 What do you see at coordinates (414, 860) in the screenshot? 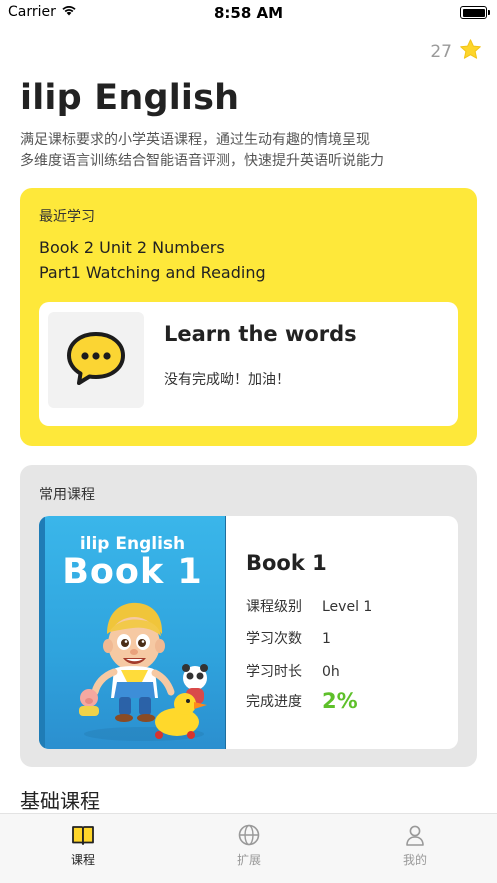
I see `tab-mine-label: 我的` at bounding box center [414, 860].